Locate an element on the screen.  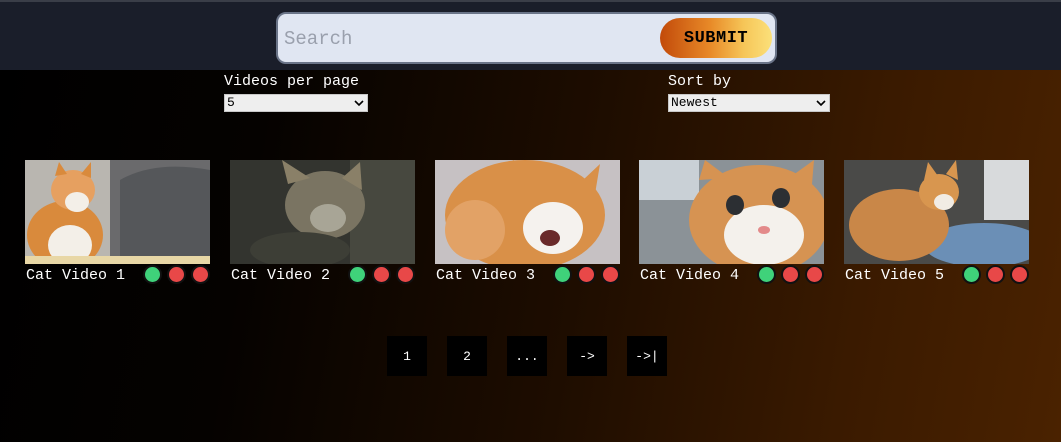
video-title: Cat Video 2 is located at coordinates (280, 275).